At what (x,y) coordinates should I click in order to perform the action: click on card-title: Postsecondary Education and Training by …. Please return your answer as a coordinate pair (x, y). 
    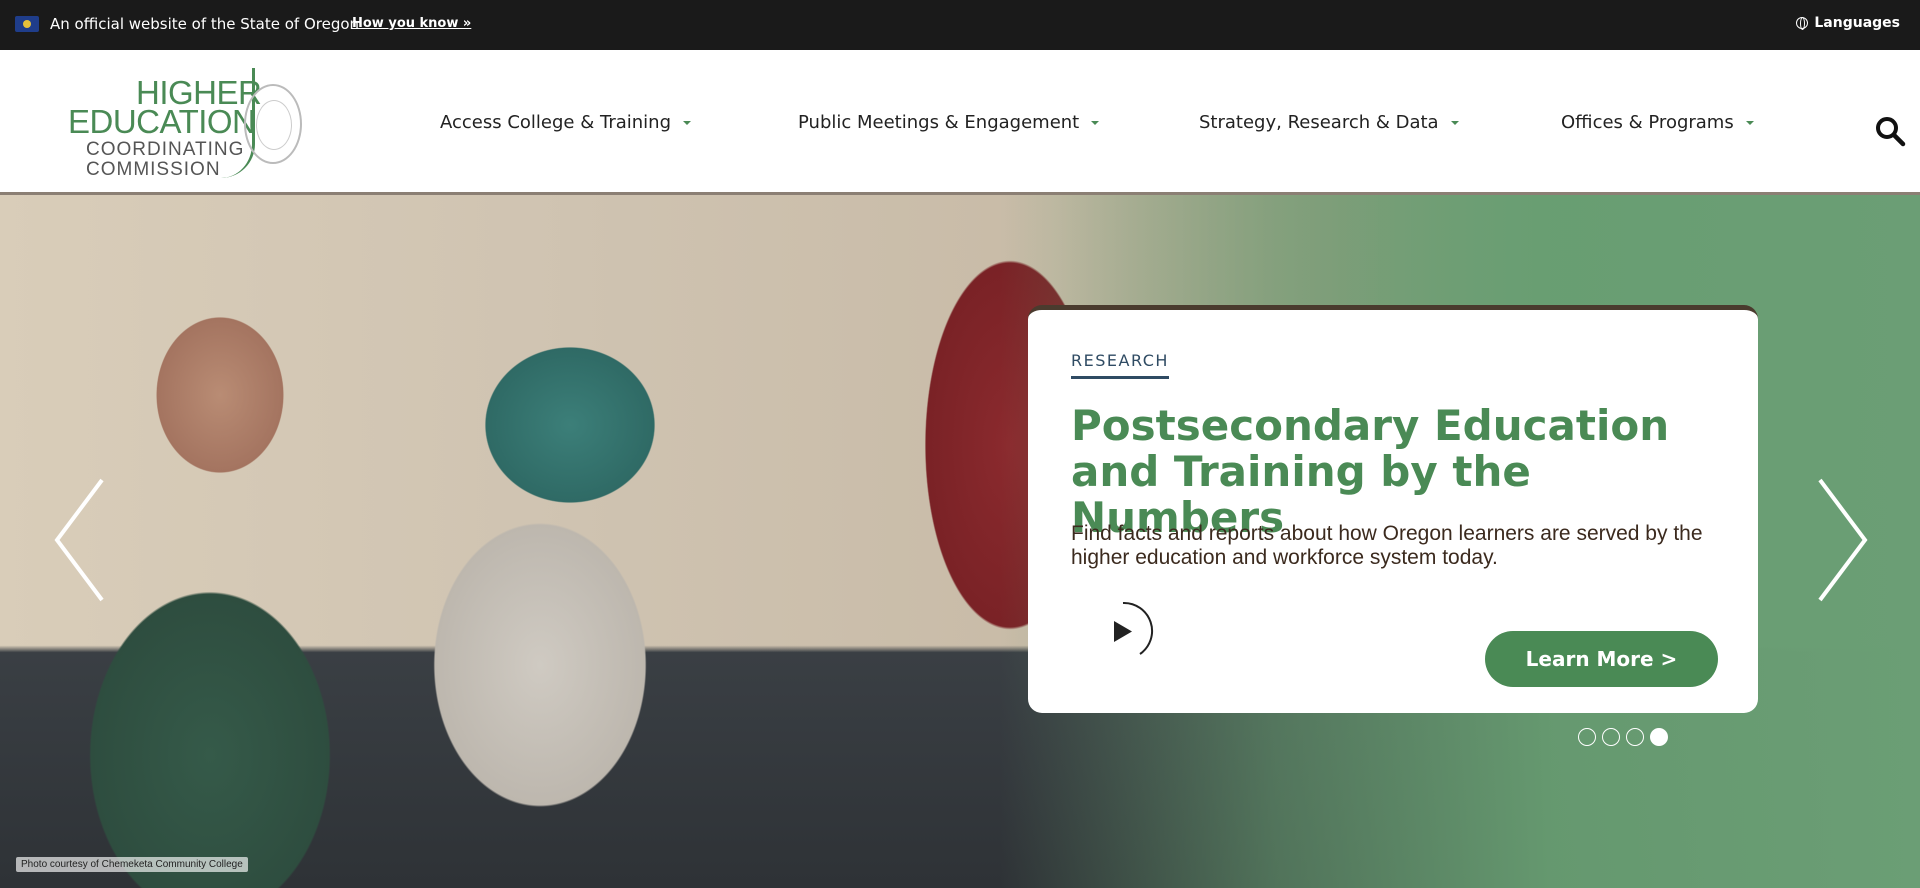
    Looking at the image, I should click on (1370, 471).